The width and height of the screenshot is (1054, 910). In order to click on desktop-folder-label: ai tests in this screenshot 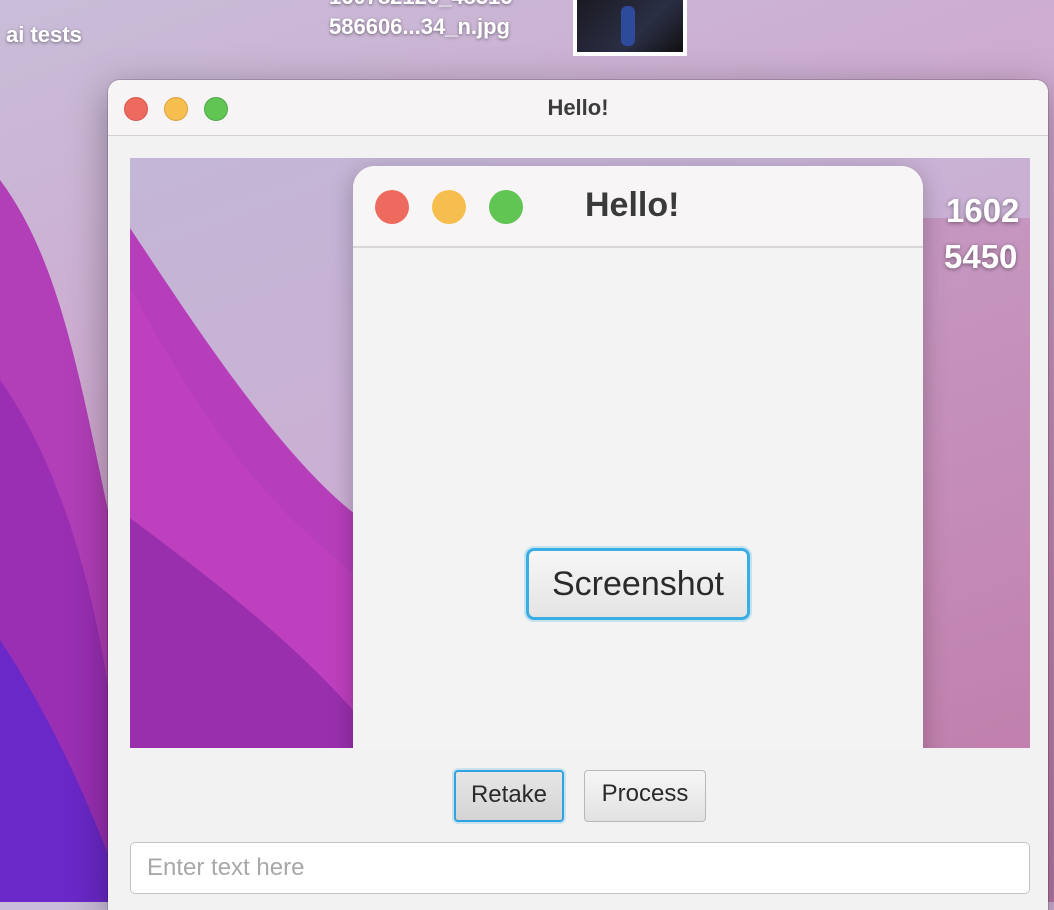, I will do `click(44, 35)`.